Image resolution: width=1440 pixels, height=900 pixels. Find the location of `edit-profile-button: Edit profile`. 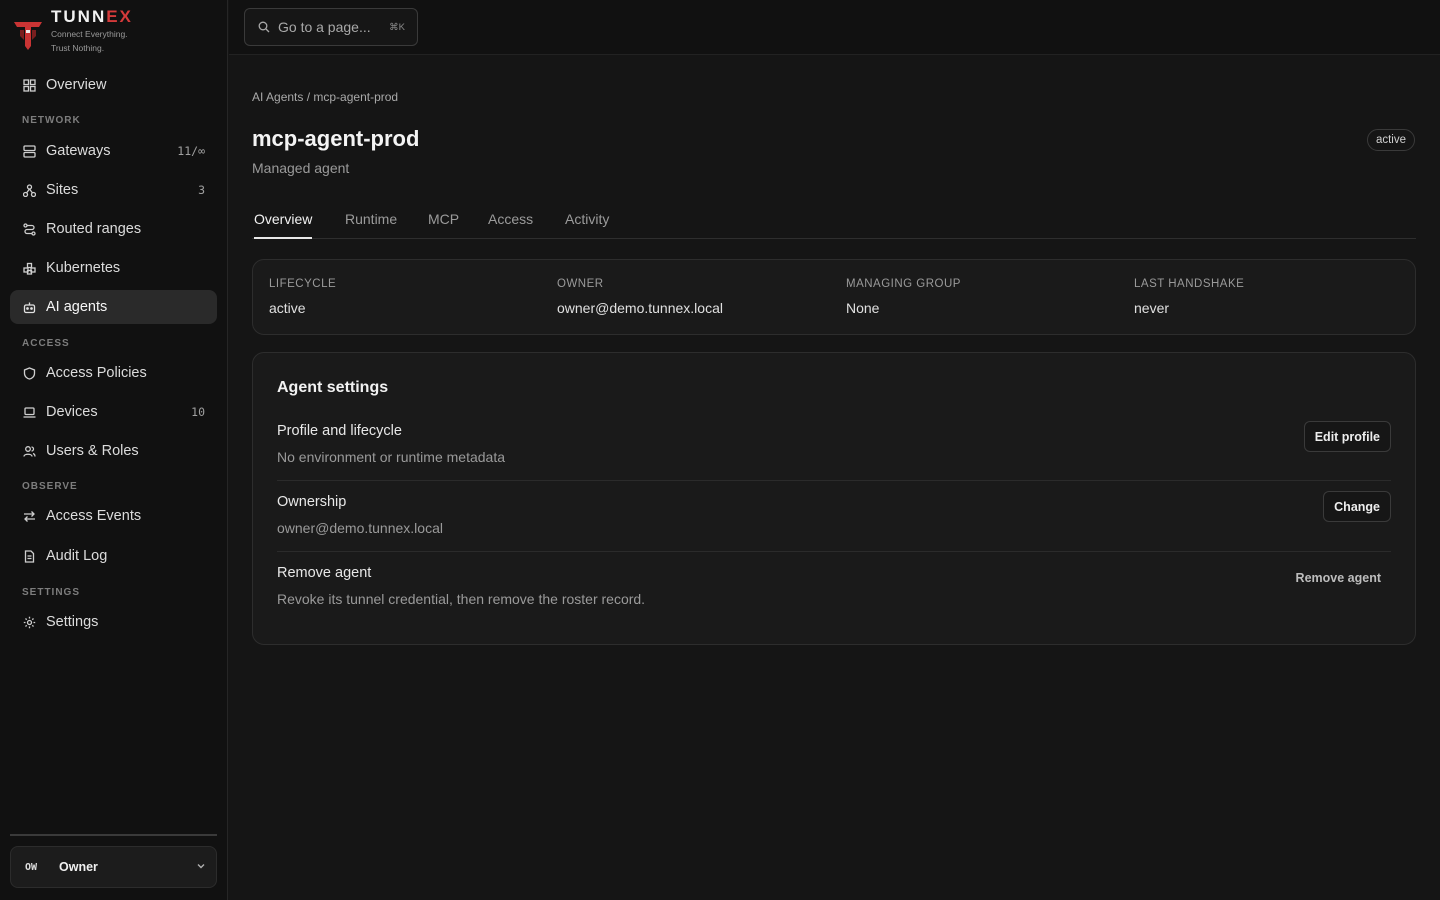

edit-profile-button: Edit profile is located at coordinates (1347, 436).